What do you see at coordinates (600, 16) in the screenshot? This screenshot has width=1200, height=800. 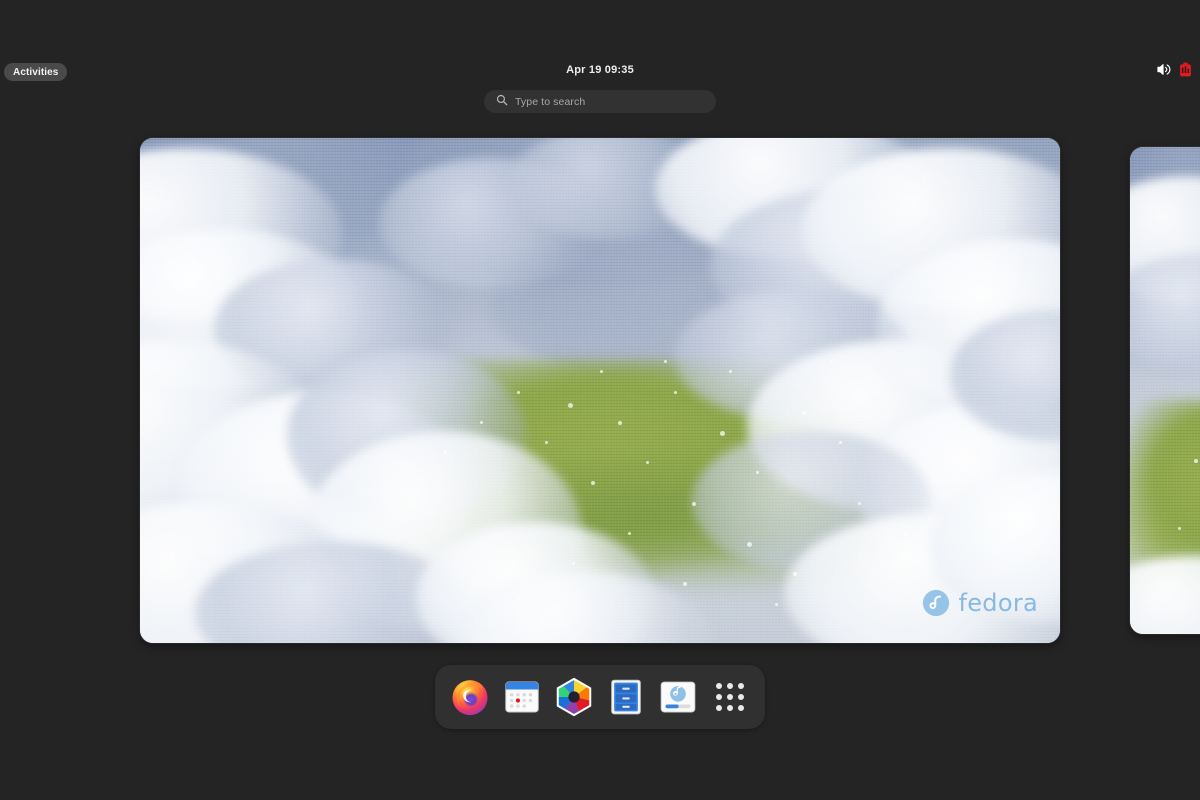 I see `top-bar` at bounding box center [600, 16].